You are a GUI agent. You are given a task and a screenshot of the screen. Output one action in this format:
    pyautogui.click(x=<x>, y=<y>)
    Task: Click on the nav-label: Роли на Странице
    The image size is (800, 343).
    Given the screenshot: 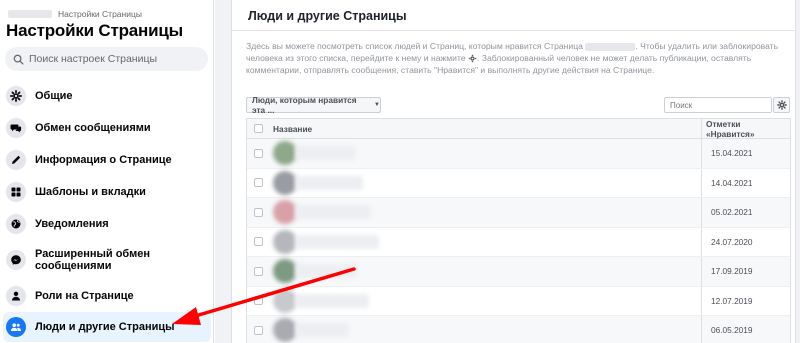 What is the action you would take?
    pyautogui.click(x=84, y=296)
    